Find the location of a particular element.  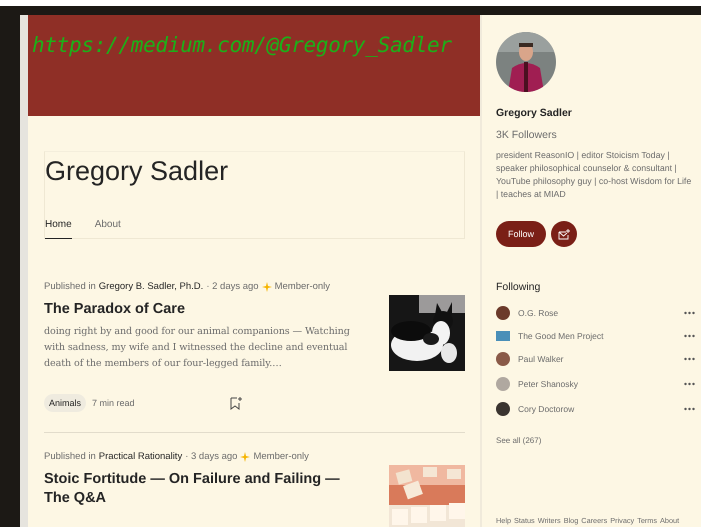

post-age: · 3 days ago is located at coordinates (211, 456).